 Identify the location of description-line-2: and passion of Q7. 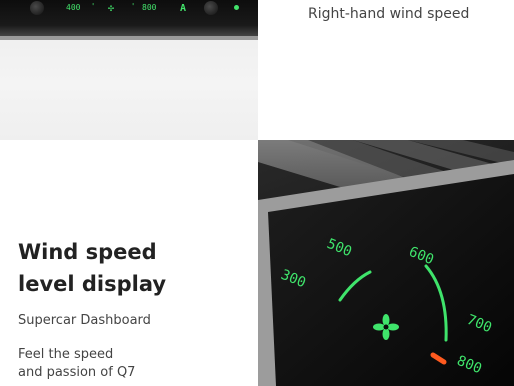
(77, 372).